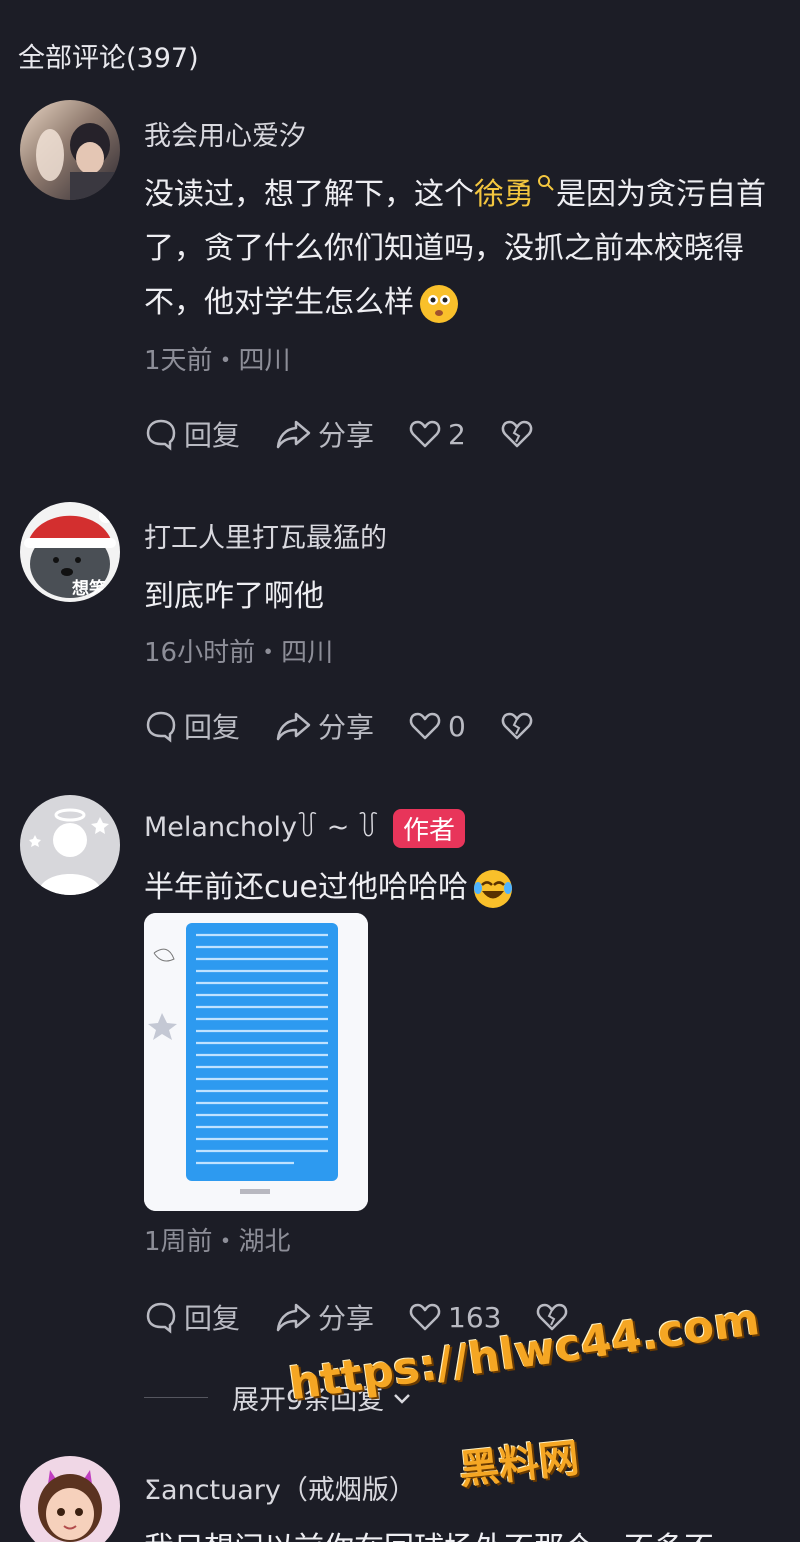  What do you see at coordinates (492, 888) in the screenshot?
I see `laughing-tears-emoji-icon` at bounding box center [492, 888].